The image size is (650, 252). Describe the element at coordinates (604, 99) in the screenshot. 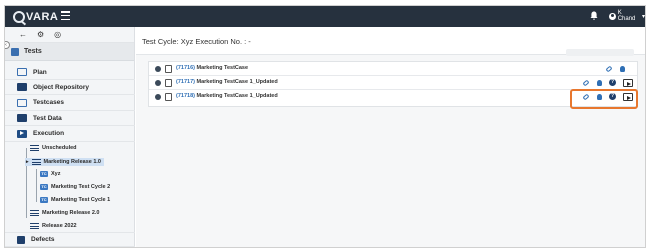

I see `action-highlight-box` at that location.